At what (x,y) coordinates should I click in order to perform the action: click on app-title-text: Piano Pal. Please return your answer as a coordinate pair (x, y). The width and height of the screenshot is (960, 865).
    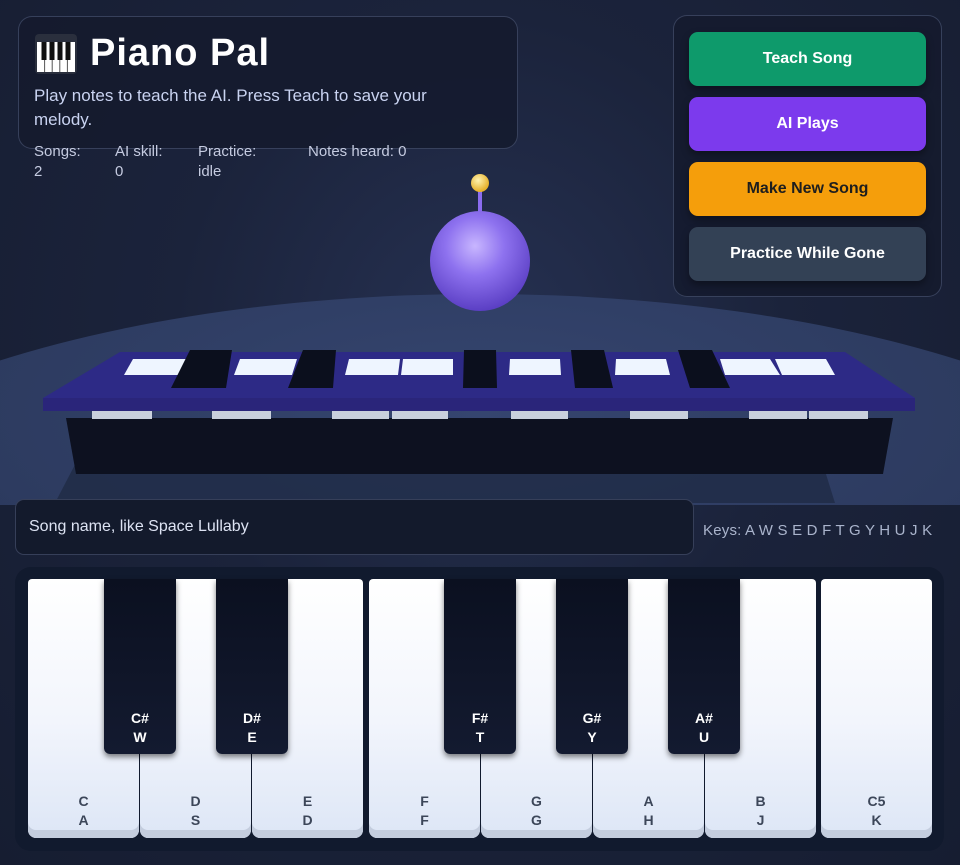
    Looking at the image, I should click on (180, 53).